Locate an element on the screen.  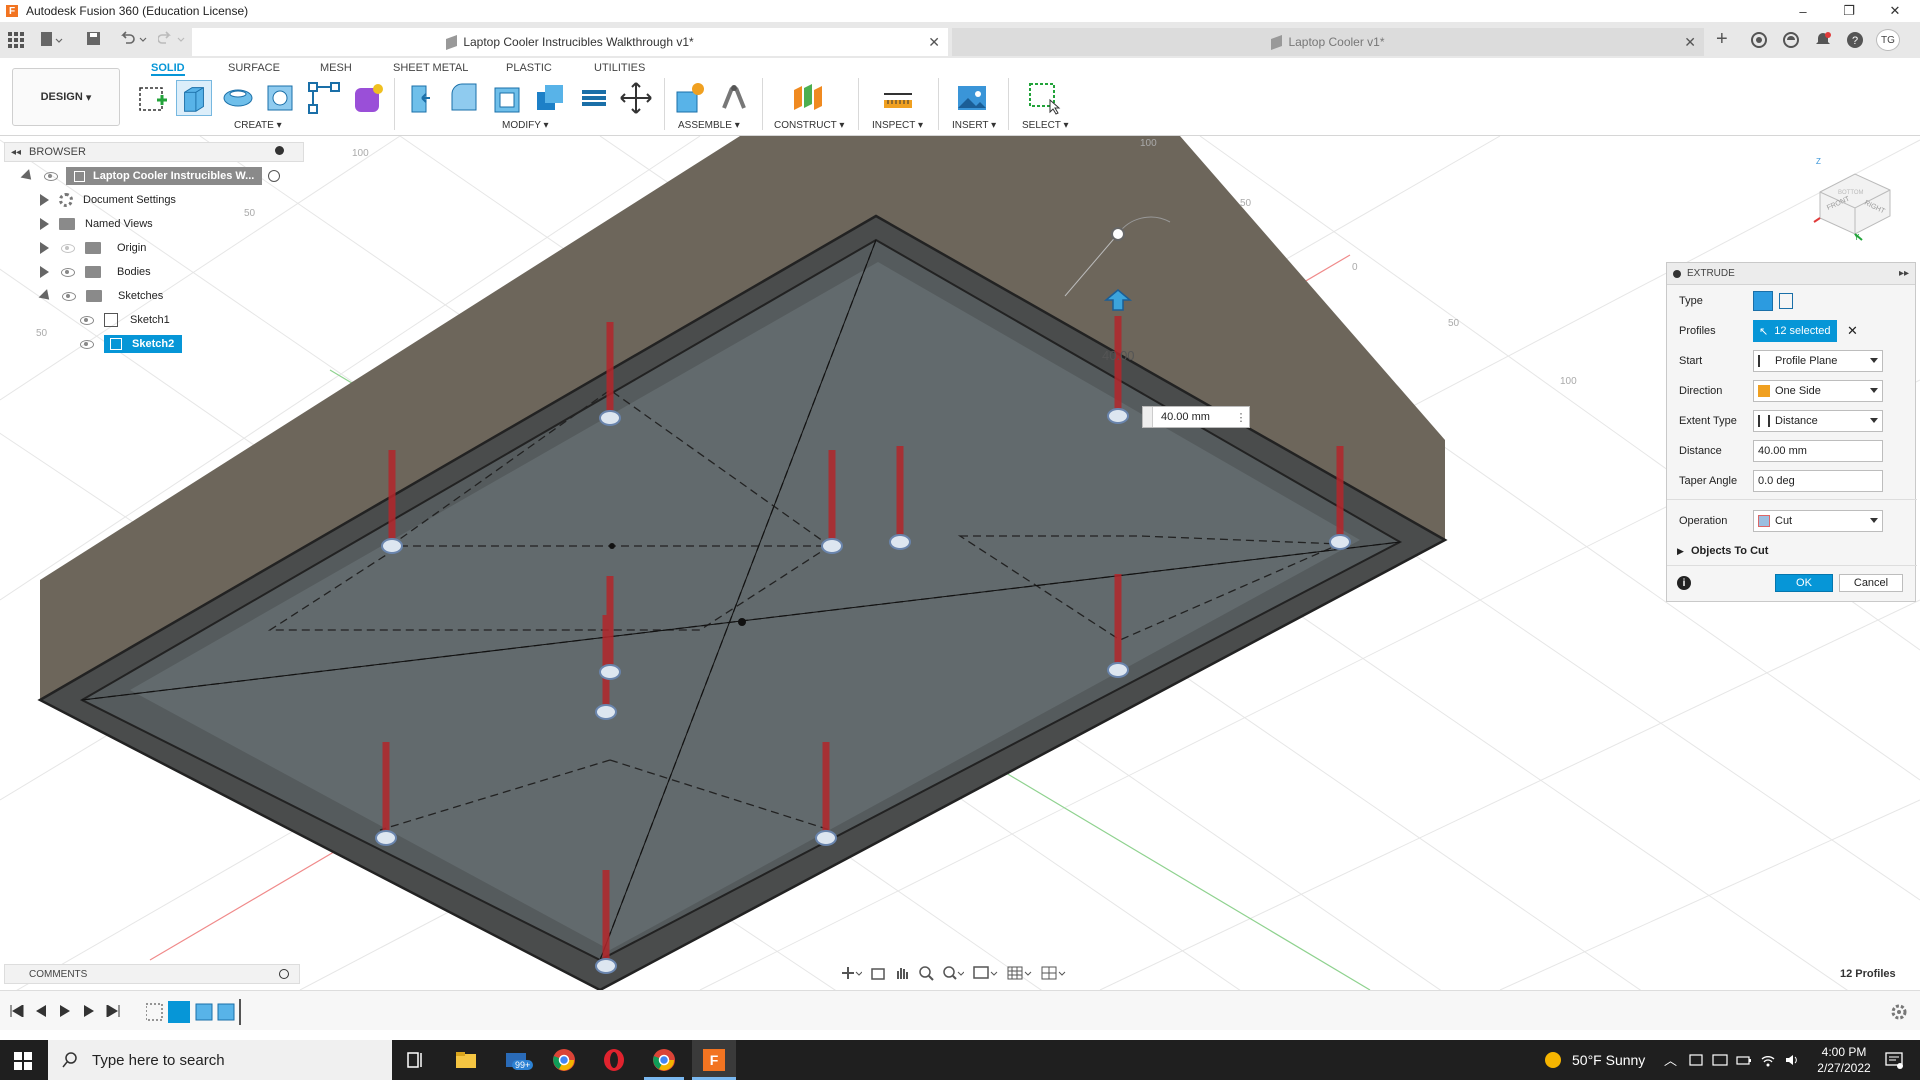
tab-sheet-metal: SHEET METAL is located at coordinates (430, 68).